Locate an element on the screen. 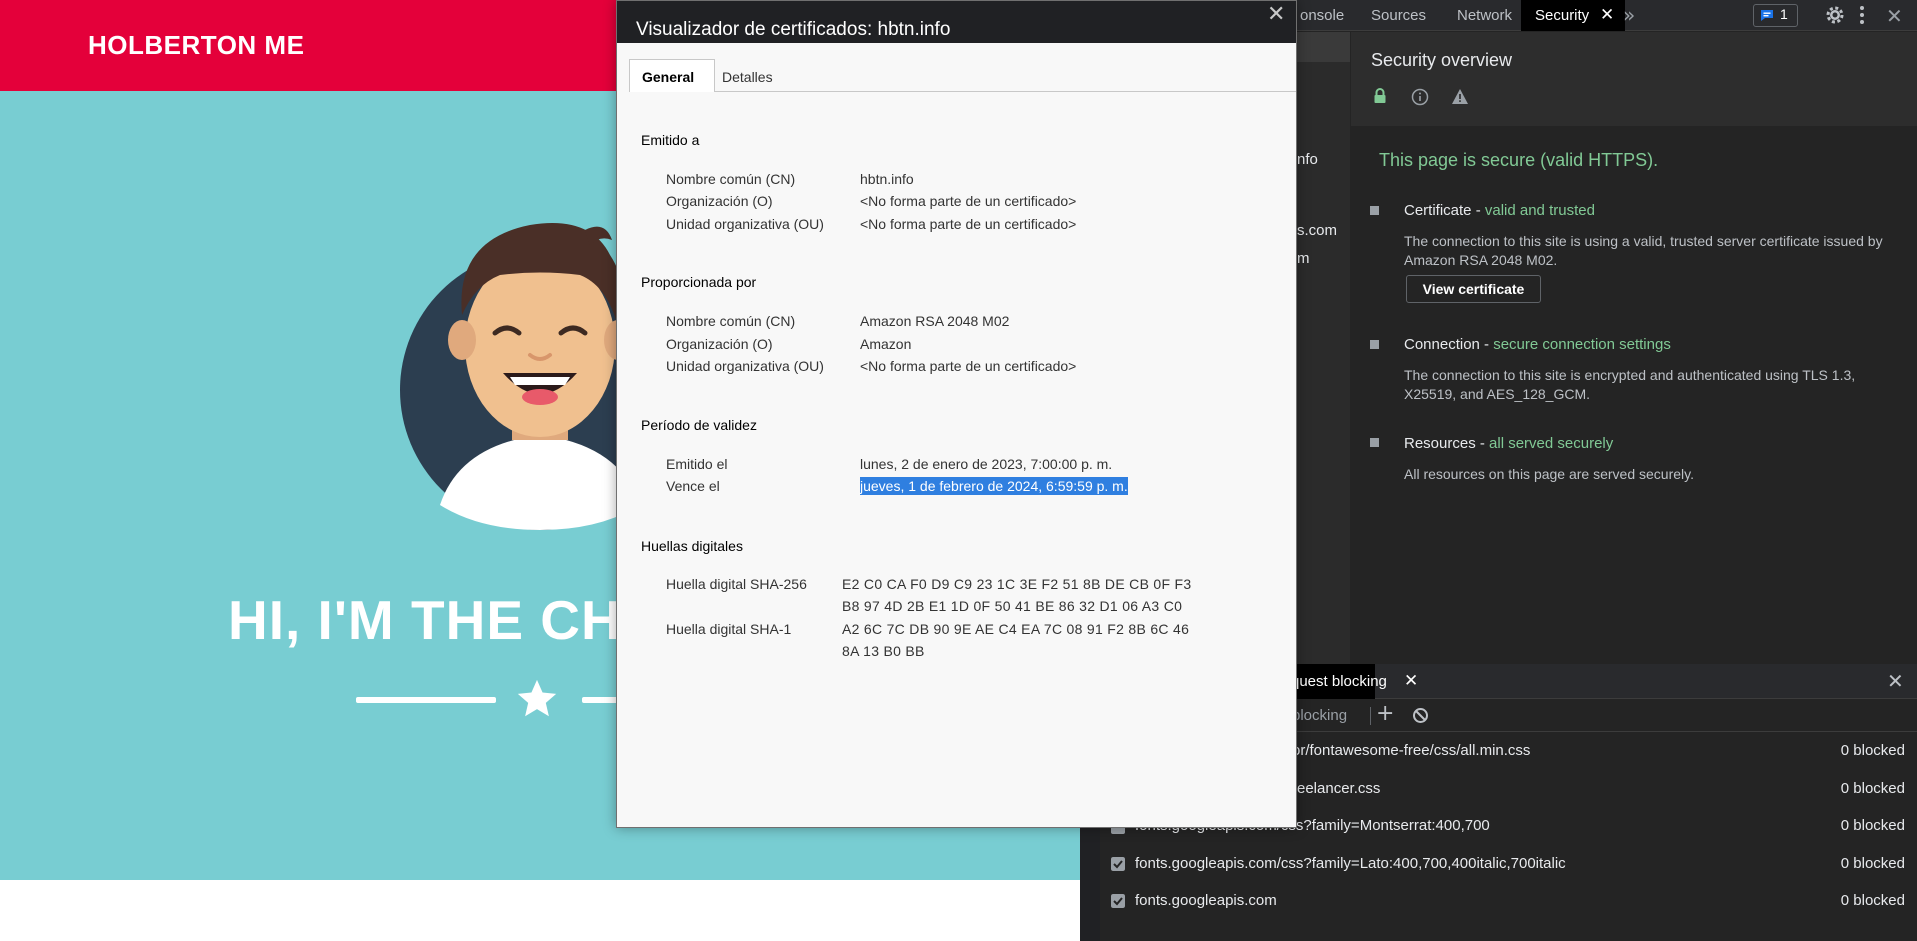 This screenshot has width=1917, height=941. field-value: Amazon RSA 2048 M02 is located at coordinates (935, 321).